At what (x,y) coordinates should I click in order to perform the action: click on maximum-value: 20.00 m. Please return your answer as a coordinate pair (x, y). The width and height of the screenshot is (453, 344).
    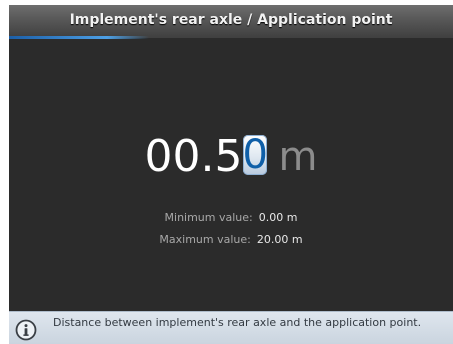
    Looking at the image, I should click on (279, 239).